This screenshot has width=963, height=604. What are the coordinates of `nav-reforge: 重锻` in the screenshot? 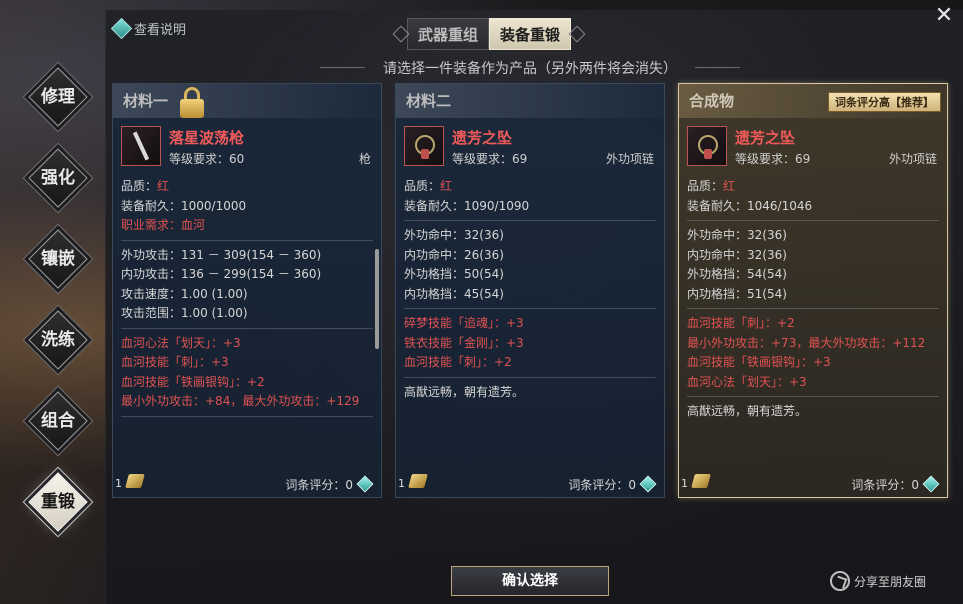 It's located at (58, 502).